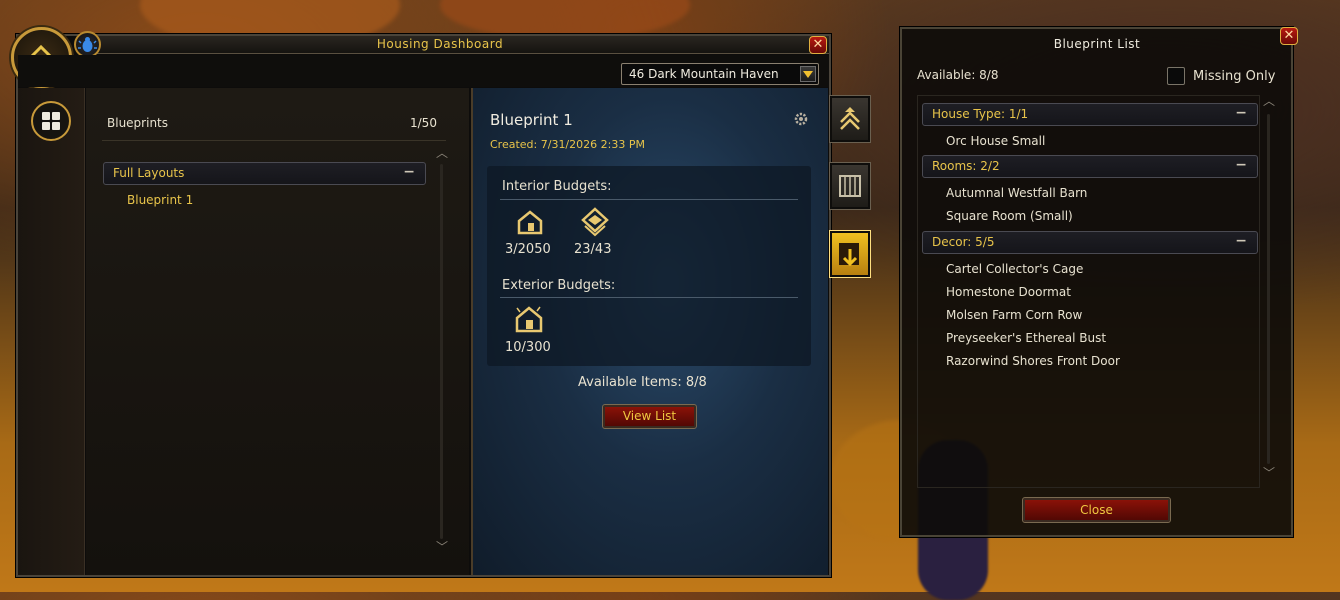 Image resolution: width=1340 pixels, height=600 pixels. I want to click on blueprint-tab-icon, so click(850, 254).